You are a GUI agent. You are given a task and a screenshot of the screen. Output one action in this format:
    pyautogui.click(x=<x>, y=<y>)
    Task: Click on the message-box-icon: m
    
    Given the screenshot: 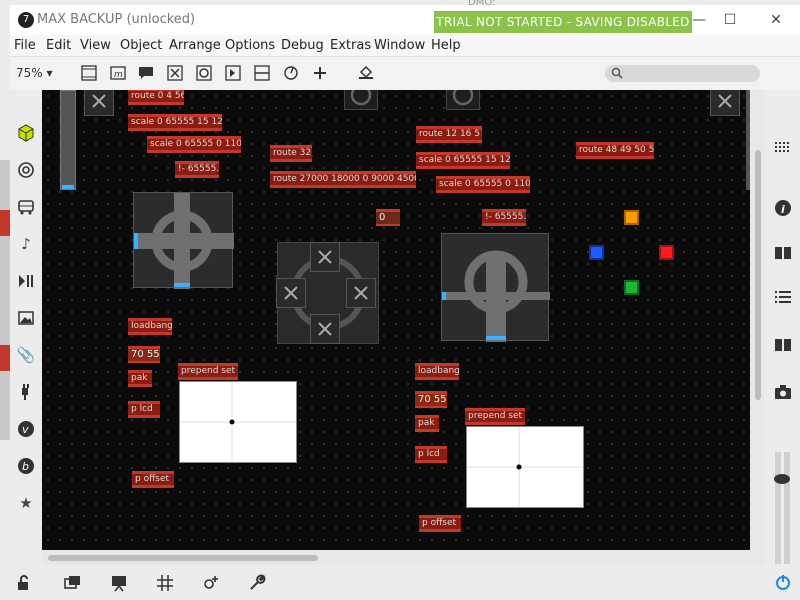 What is the action you would take?
    pyautogui.click(x=118, y=73)
    